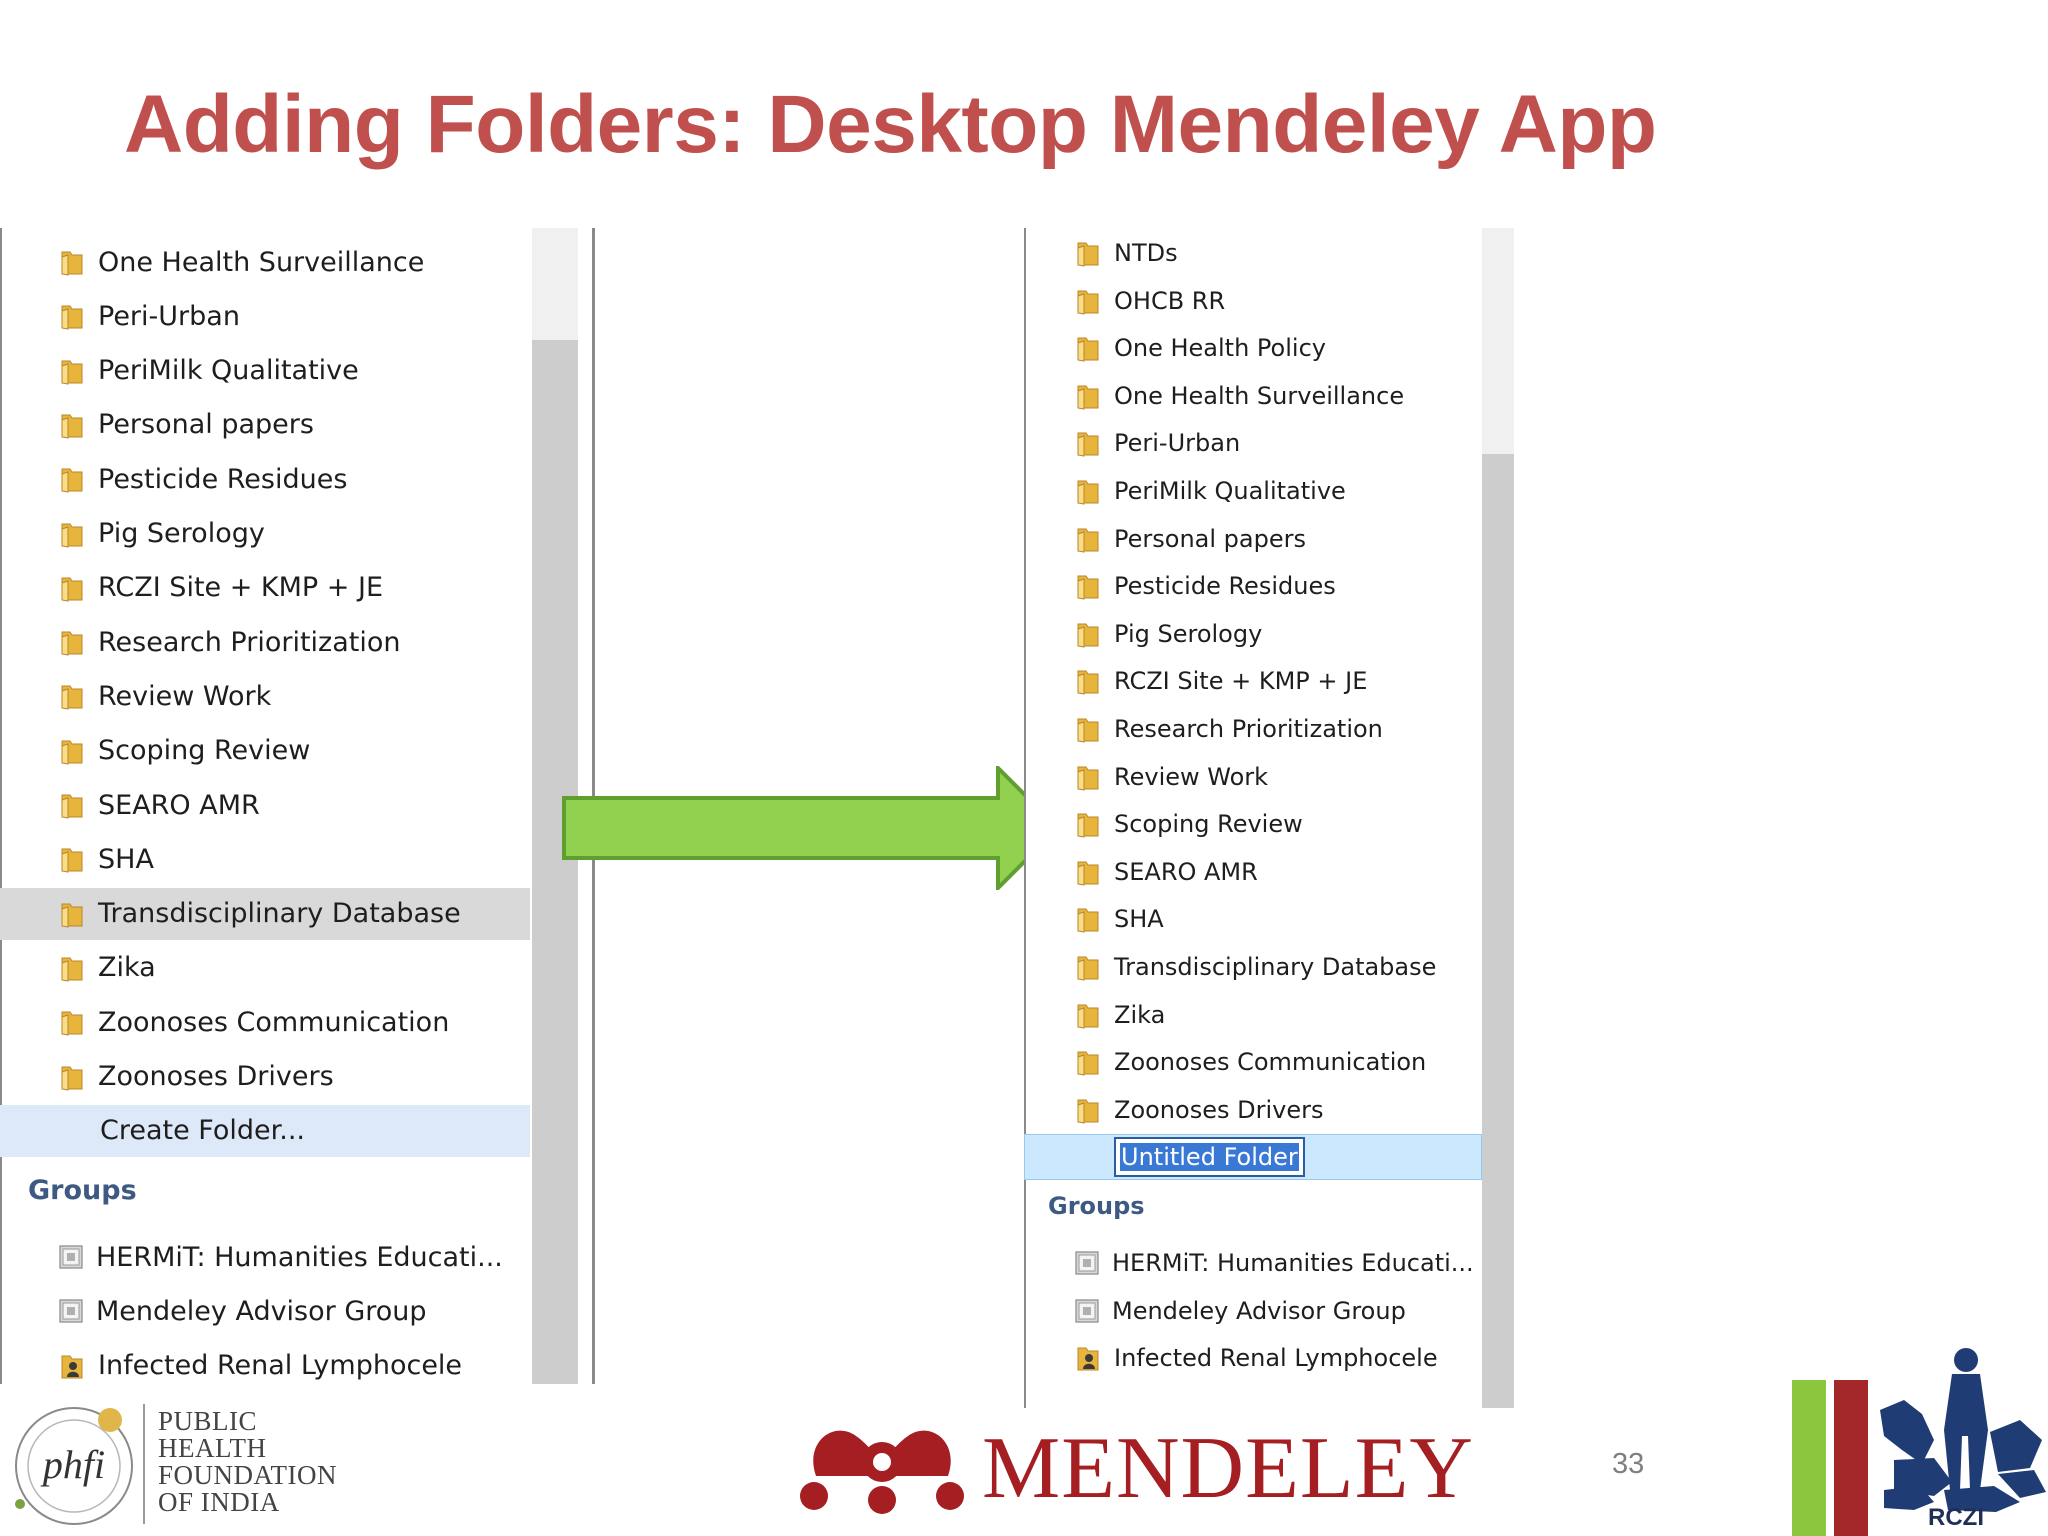  I want to click on mendeley-logo-icon, so click(882, 1472).